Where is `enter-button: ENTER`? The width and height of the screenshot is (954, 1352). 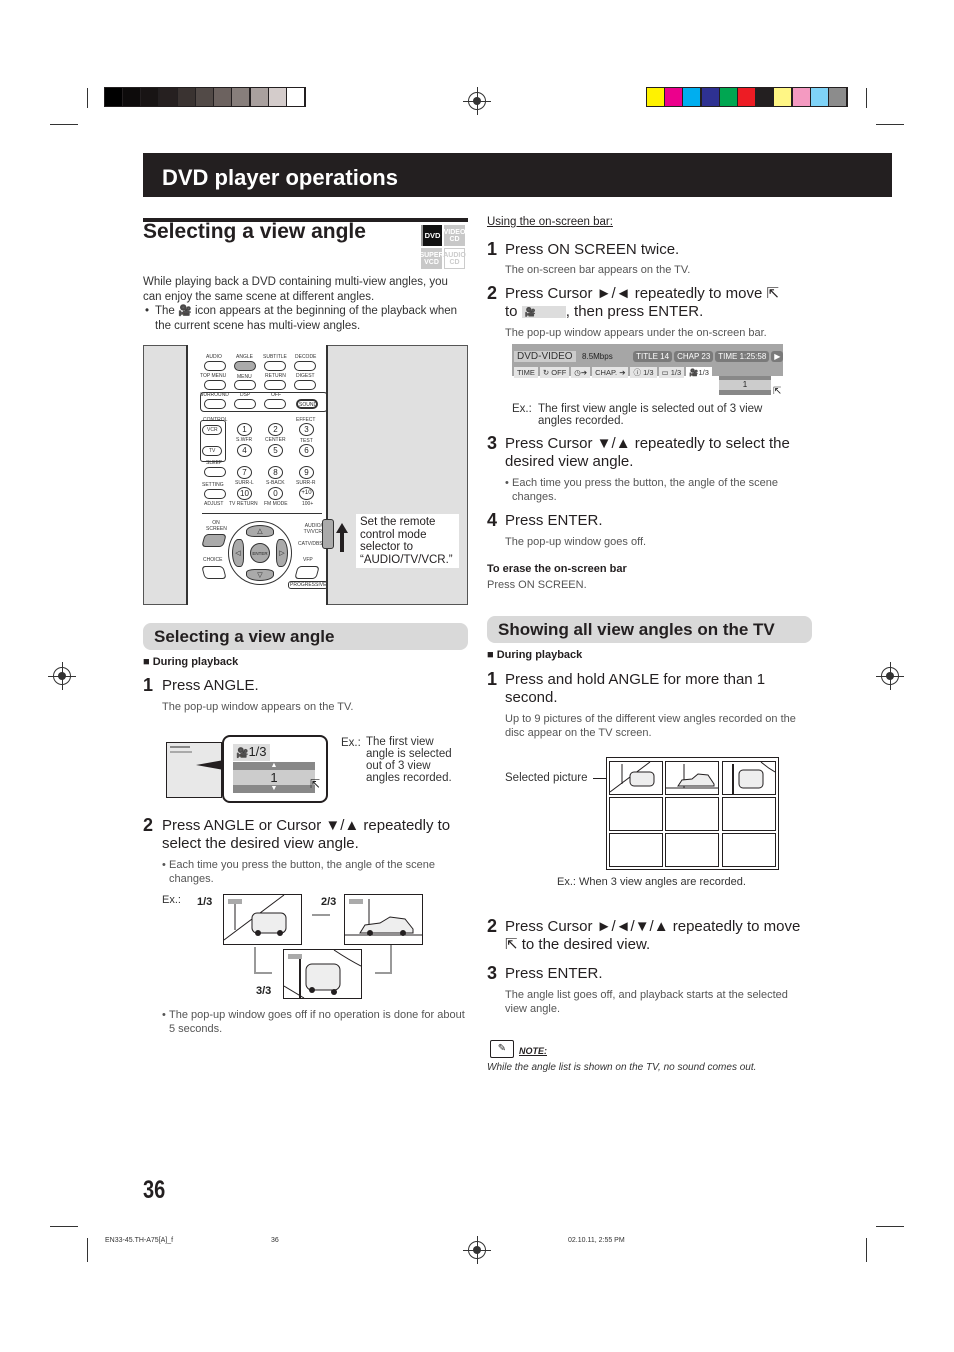
enter-button: ENTER is located at coordinates (260, 553).